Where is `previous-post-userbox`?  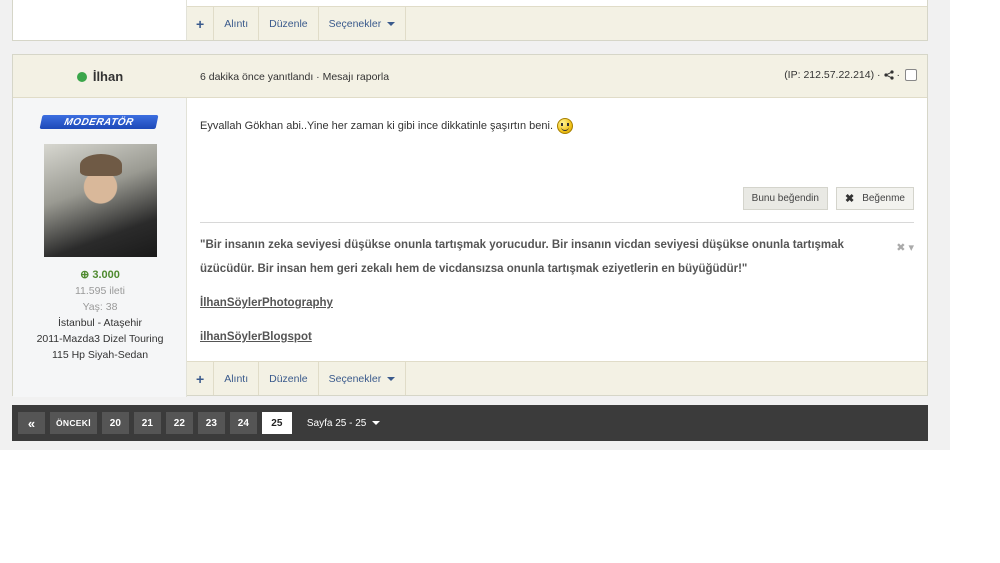 previous-post-userbox is located at coordinates (100, 20).